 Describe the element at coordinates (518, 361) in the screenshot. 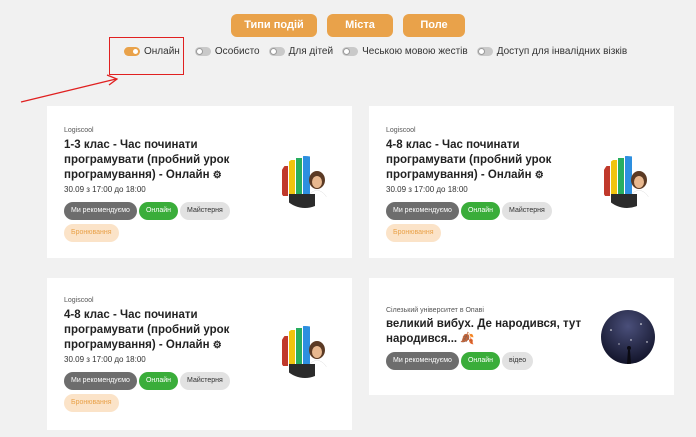

I see `video-tag: відео` at that location.